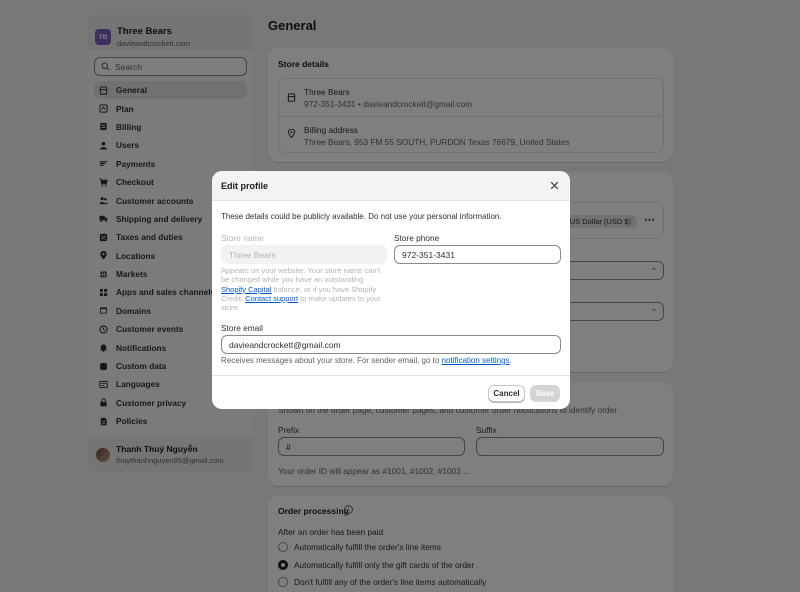  I want to click on store-name-input: Three Bears, so click(304, 254).